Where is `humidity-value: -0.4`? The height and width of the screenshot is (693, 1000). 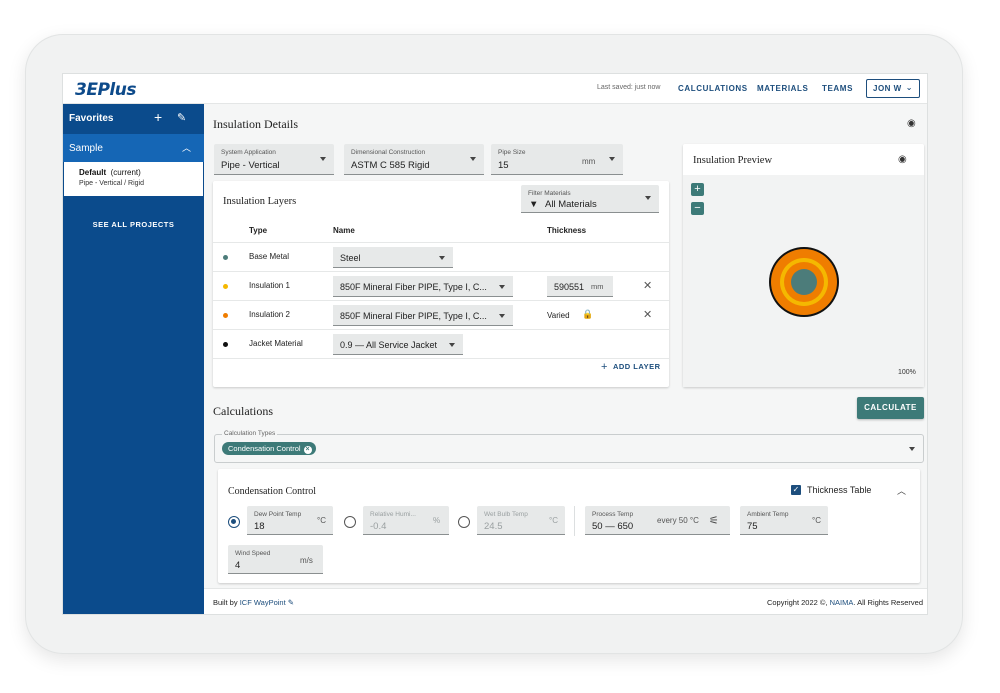 humidity-value: -0.4 is located at coordinates (378, 526).